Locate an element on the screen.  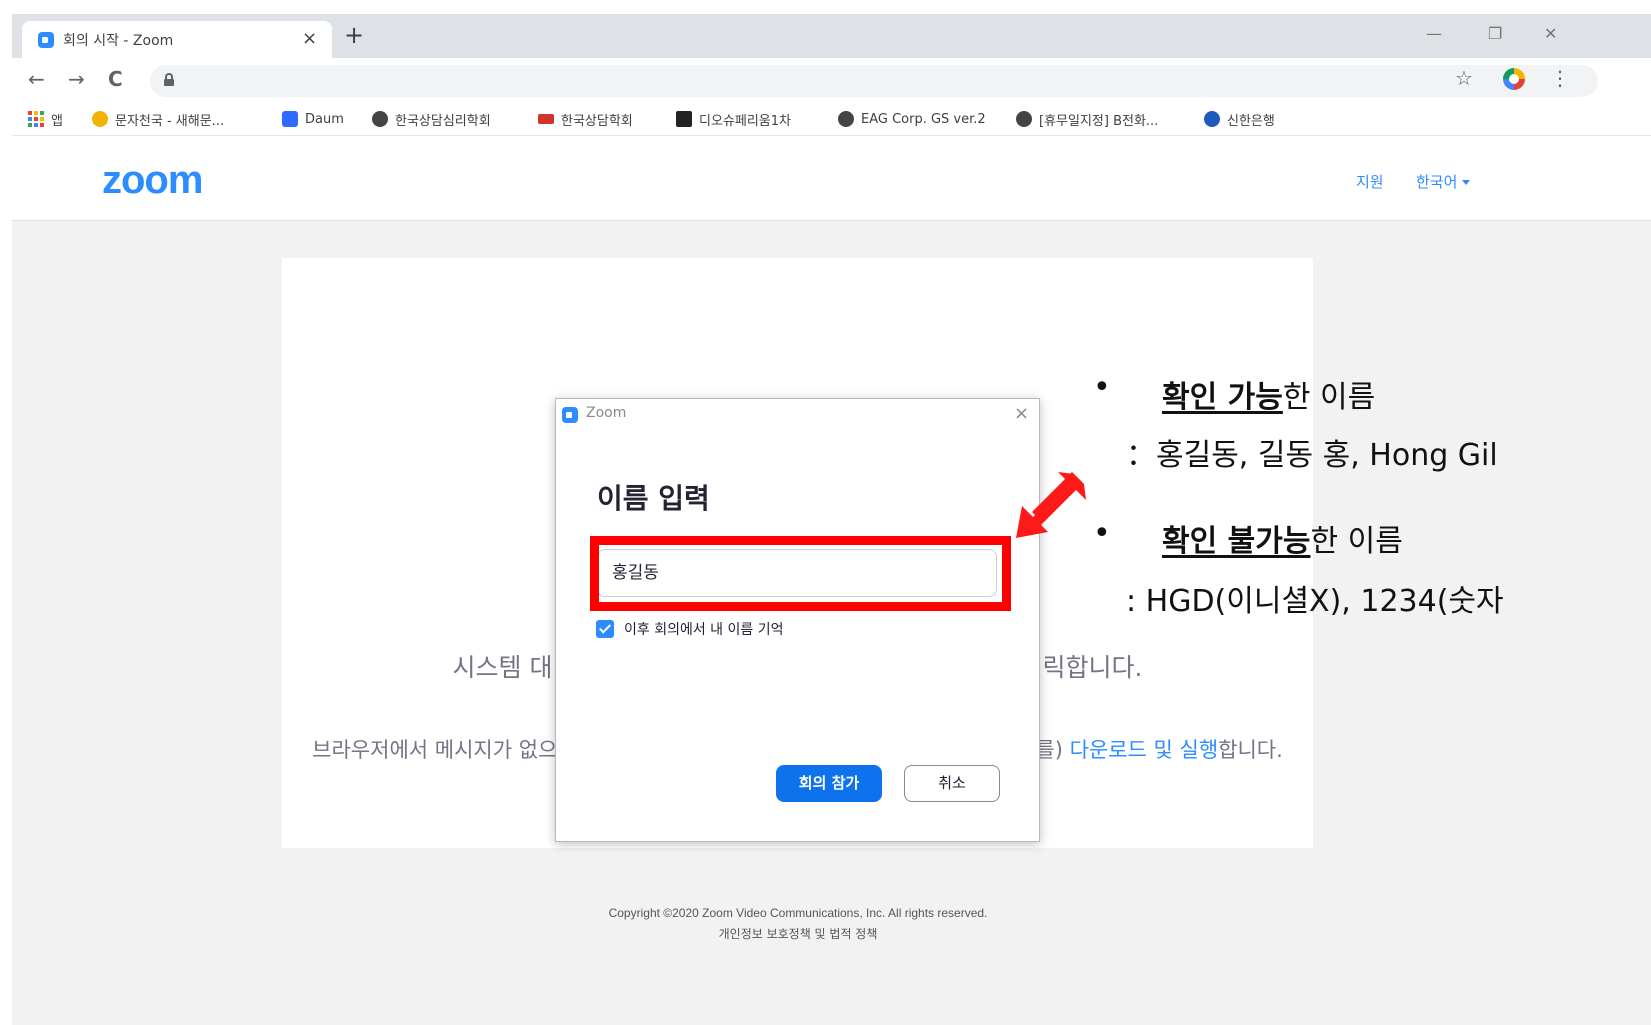
remember-checkbox is located at coordinates (605, 629).